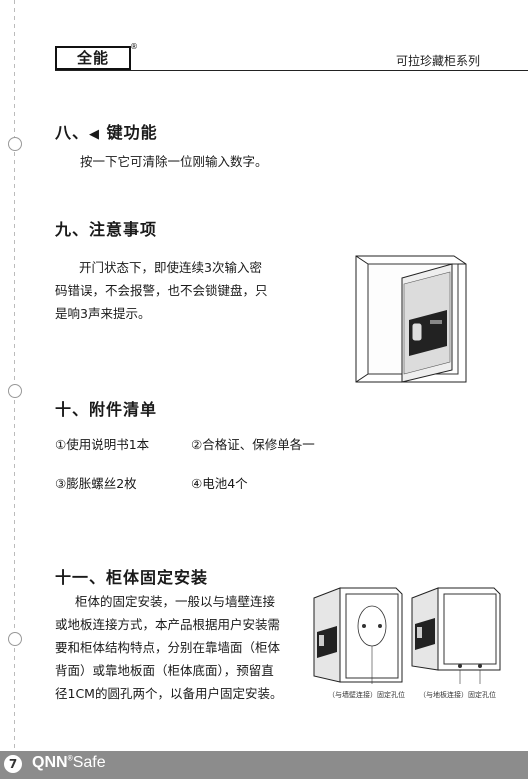 The image size is (528, 779). Describe the element at coordinates (95, 134) in the screenshot. I see `backspace-key-icon: ◀` at that location.